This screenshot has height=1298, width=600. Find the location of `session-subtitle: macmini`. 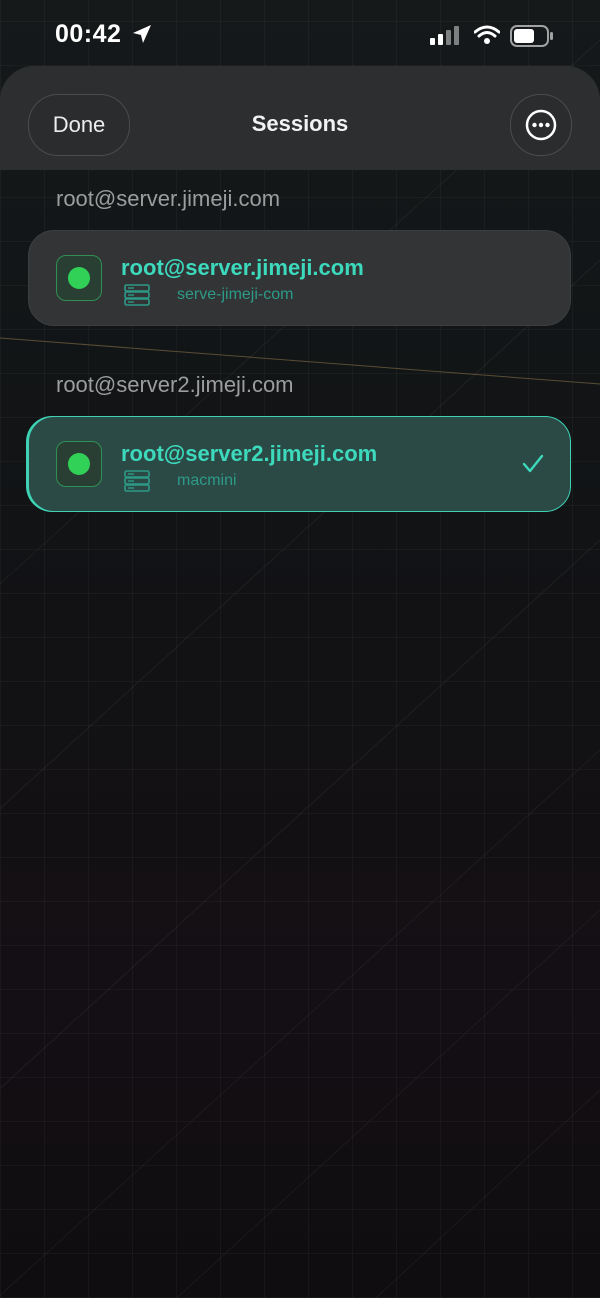

session-subtitle: macmini is located at coordinates (207, 480).